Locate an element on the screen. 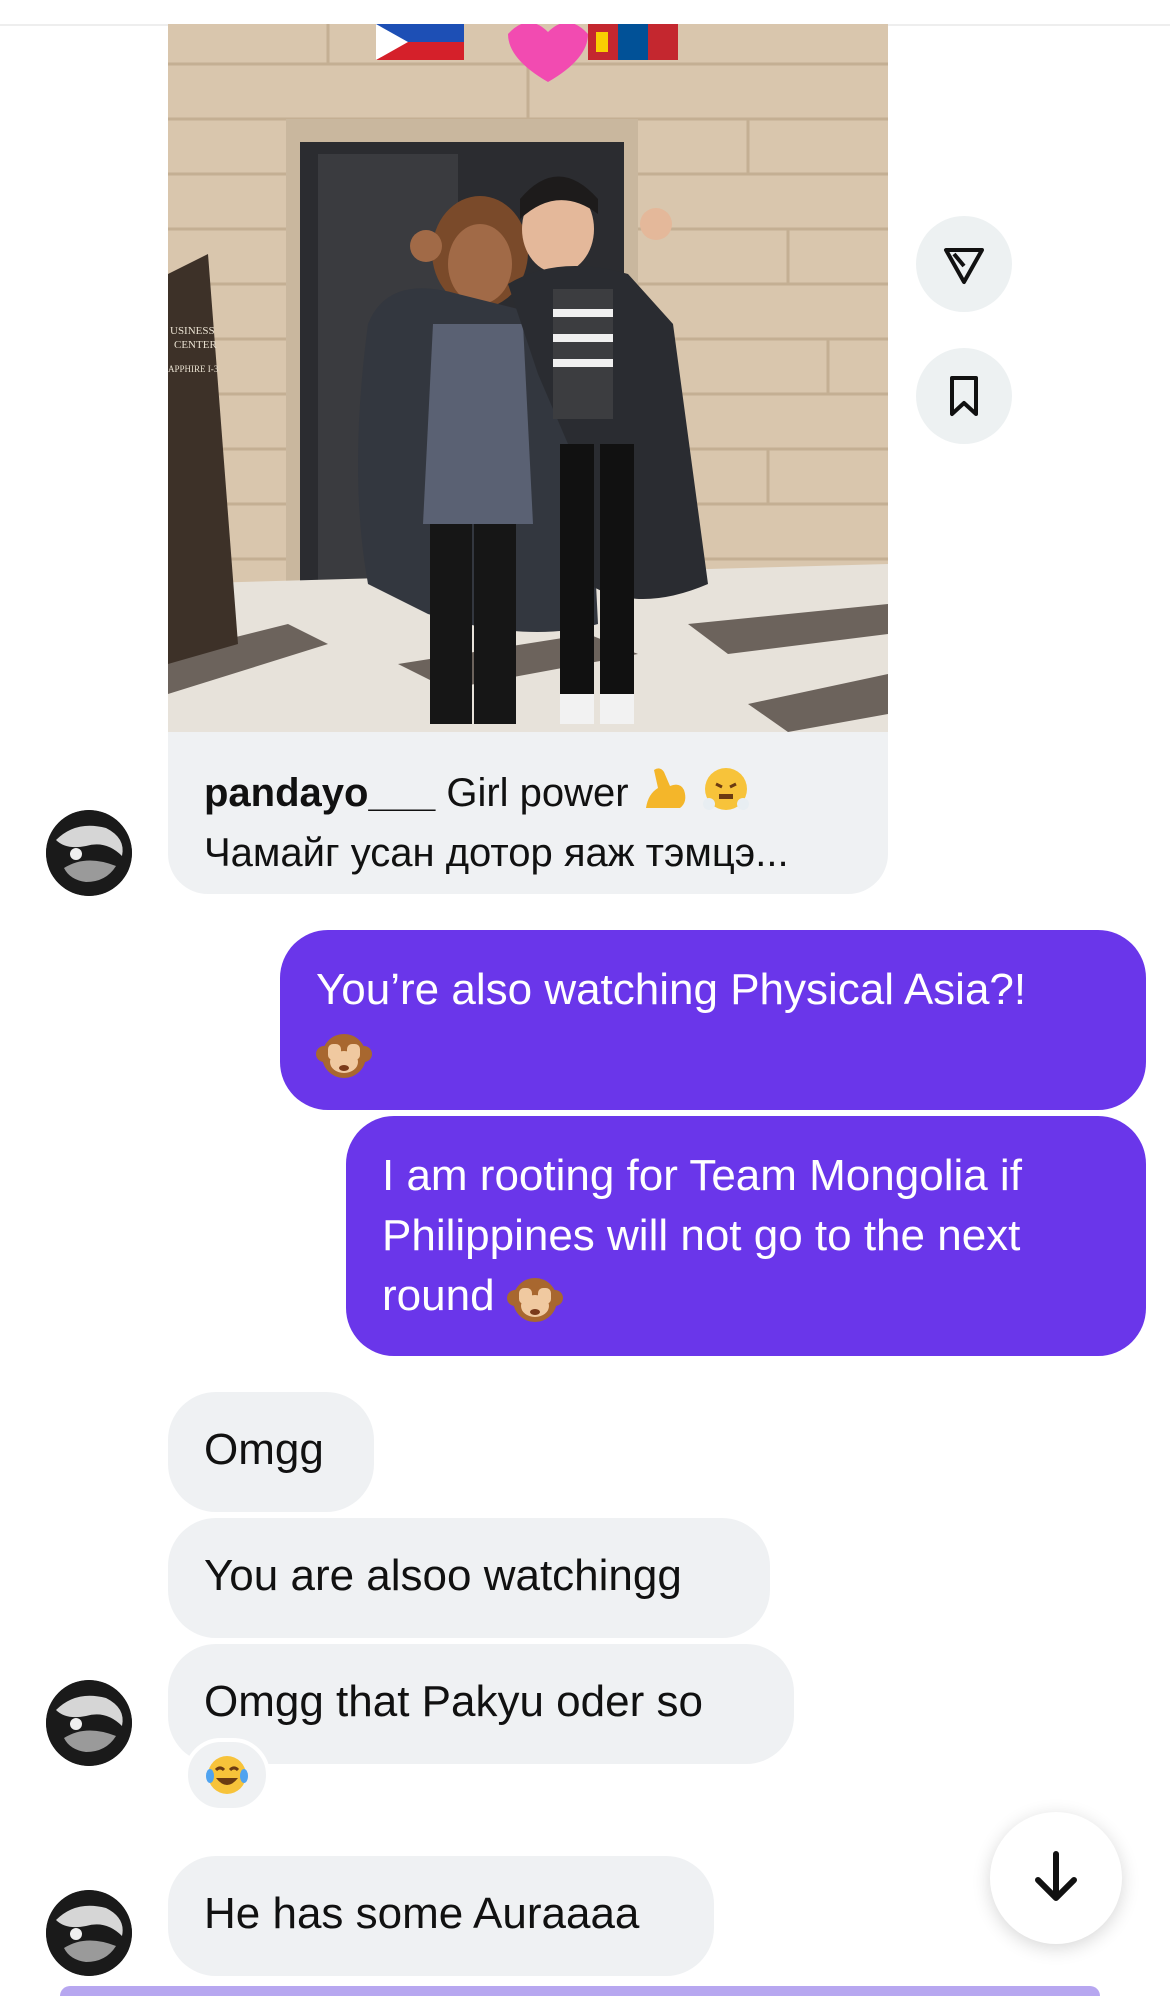 This screenshot has width=1170, height=1996. message-reaction is located at coordinates (227, 1775).